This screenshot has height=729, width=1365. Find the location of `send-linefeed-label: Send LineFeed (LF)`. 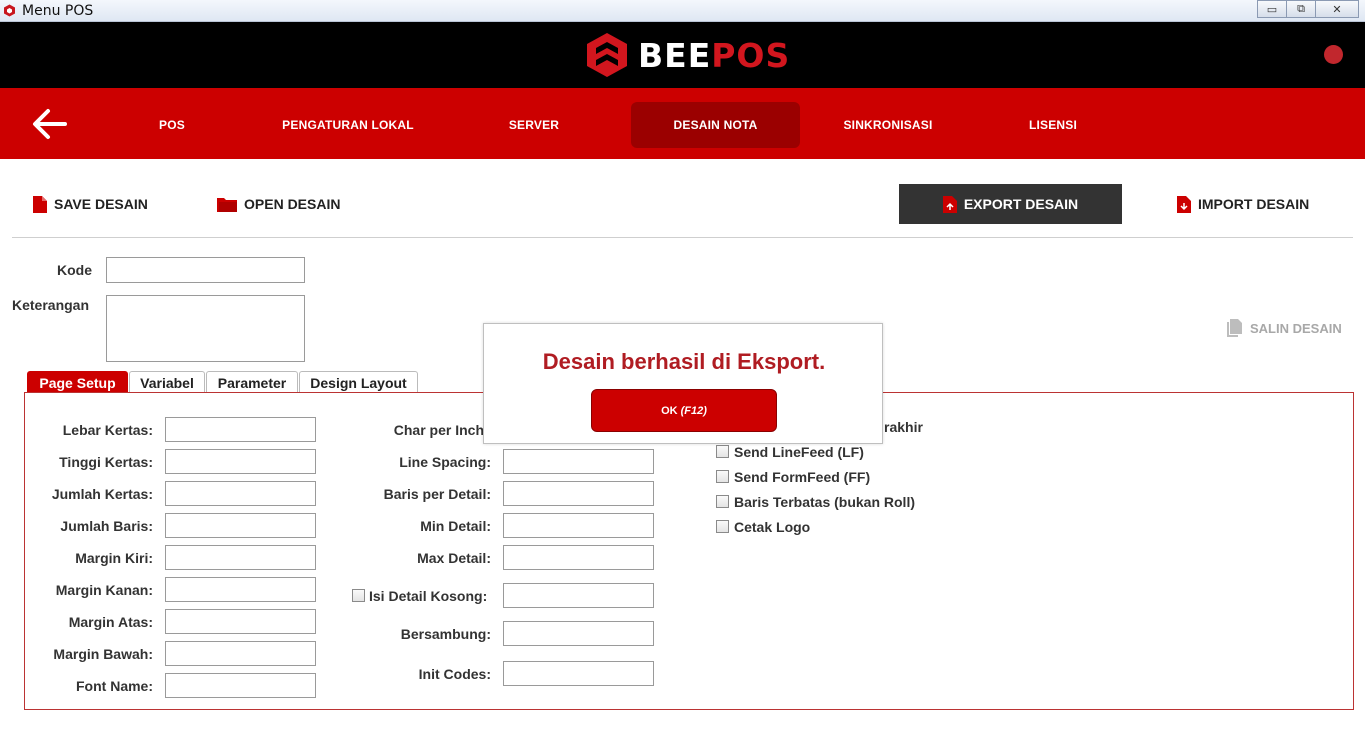

send-linefeed-label: Send LineFeed (LF) is located at coordinates (799, 452).